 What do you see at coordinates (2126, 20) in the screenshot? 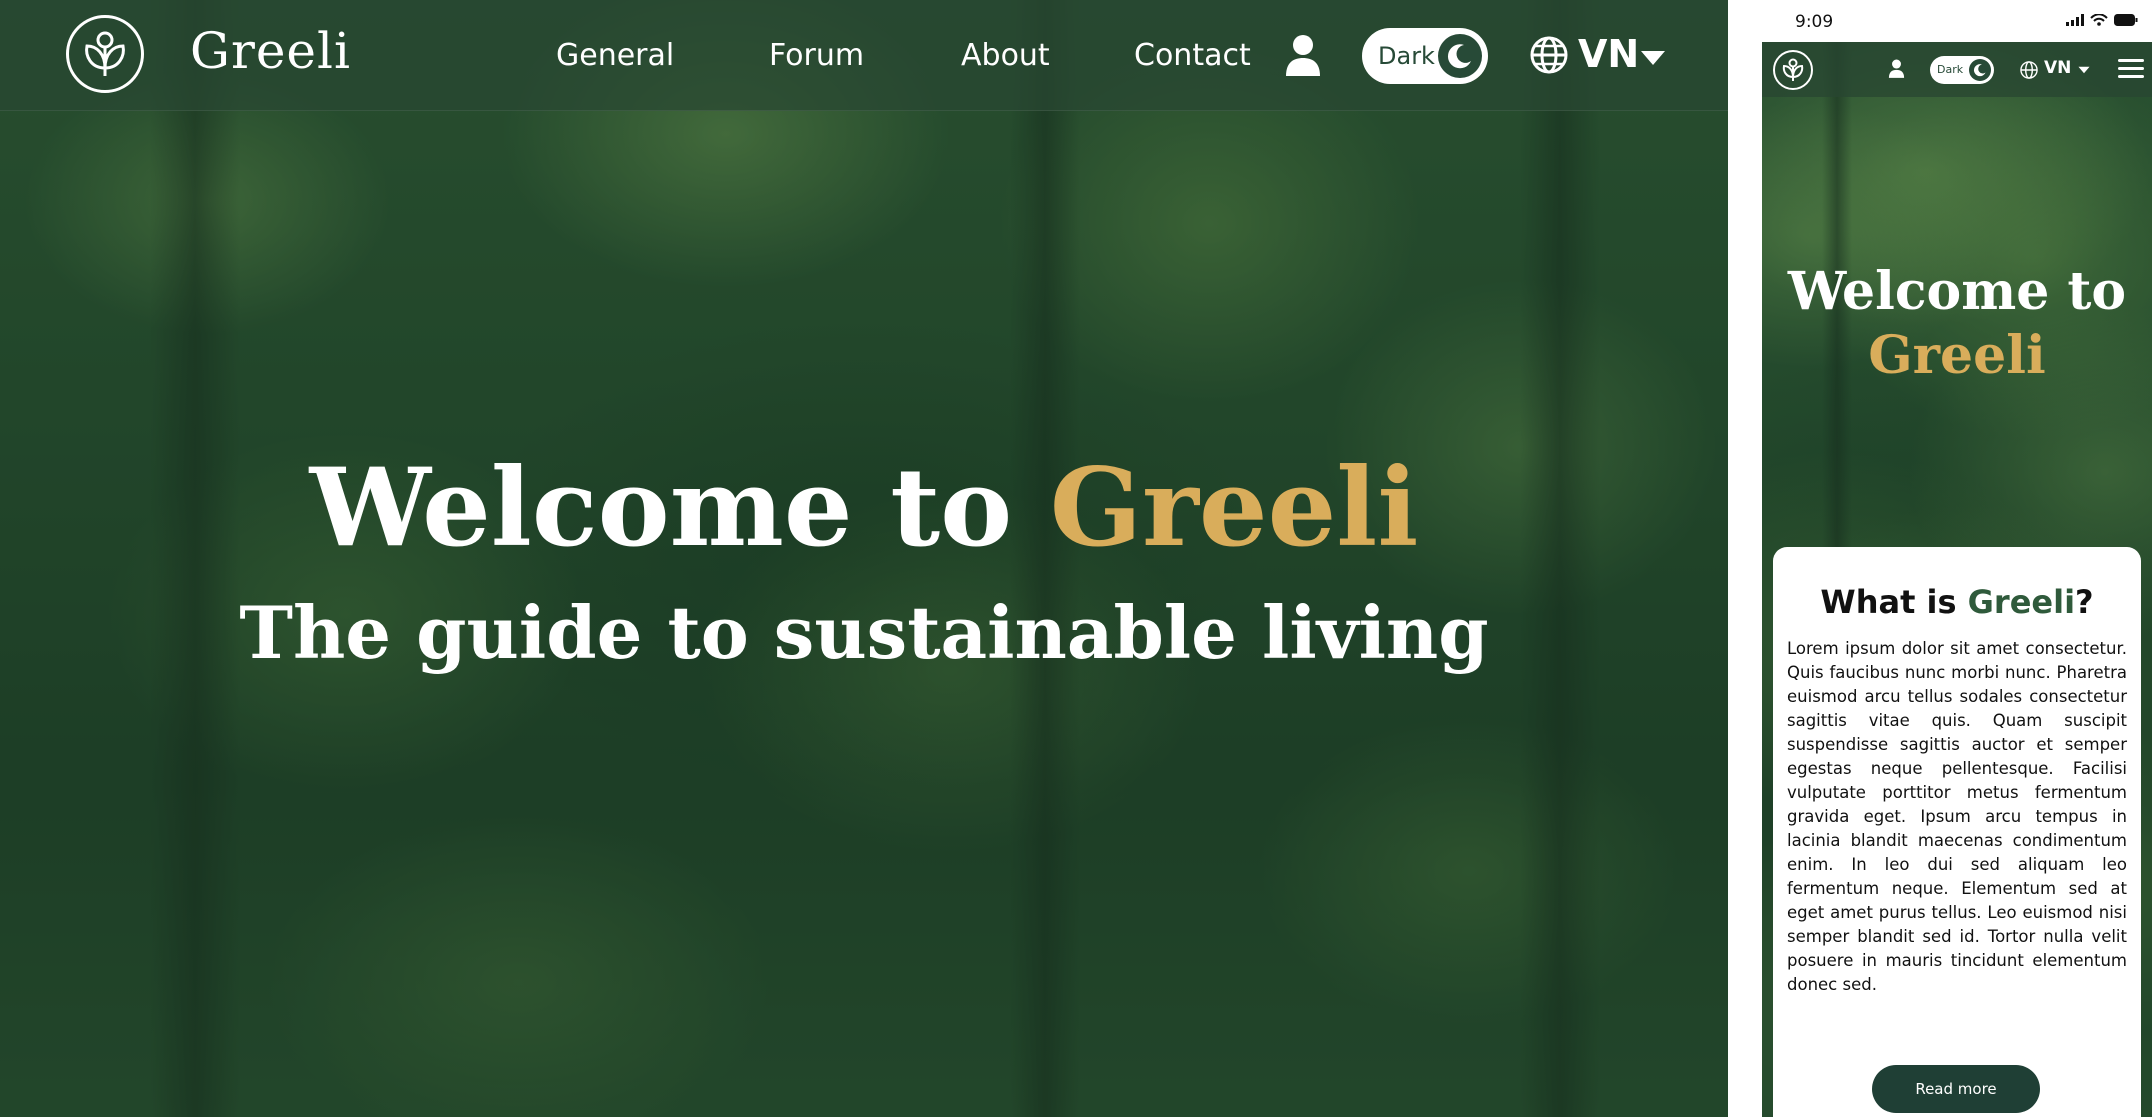
I see `battery-icon` at bounding box center [2126, 20].